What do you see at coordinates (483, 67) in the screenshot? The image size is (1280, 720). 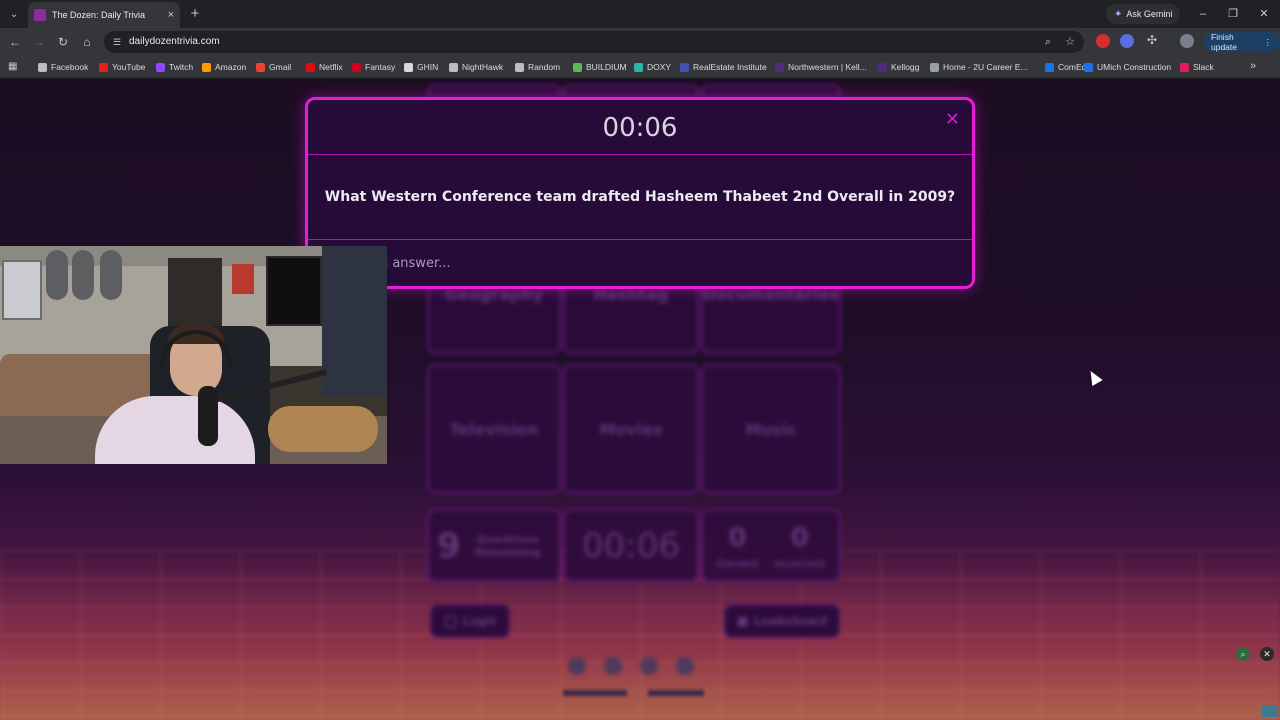 I see `bookmark-label: NightHawk` at bounding box center [483, 67].